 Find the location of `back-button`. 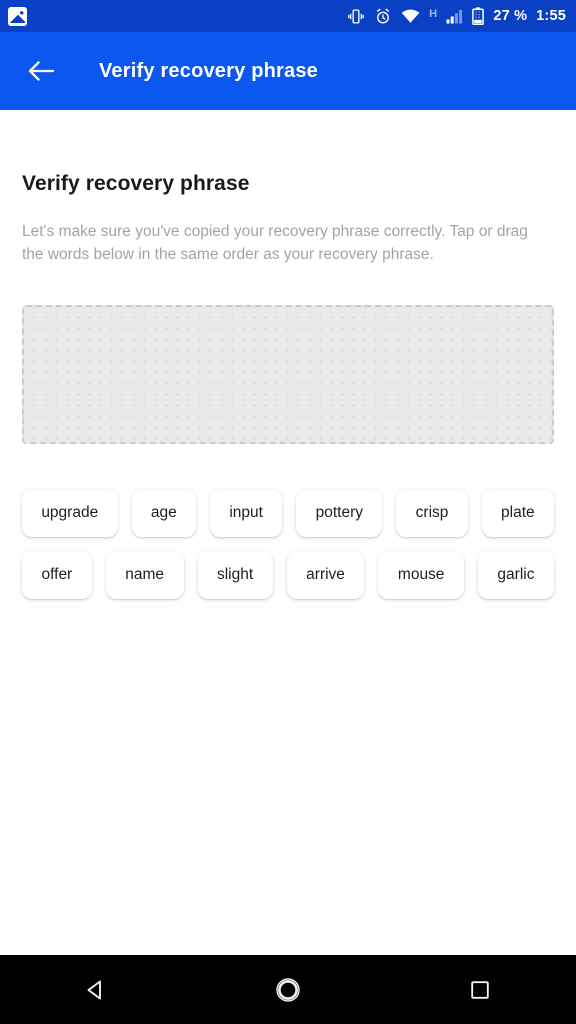

back-button is located at coordinates (41, 71).